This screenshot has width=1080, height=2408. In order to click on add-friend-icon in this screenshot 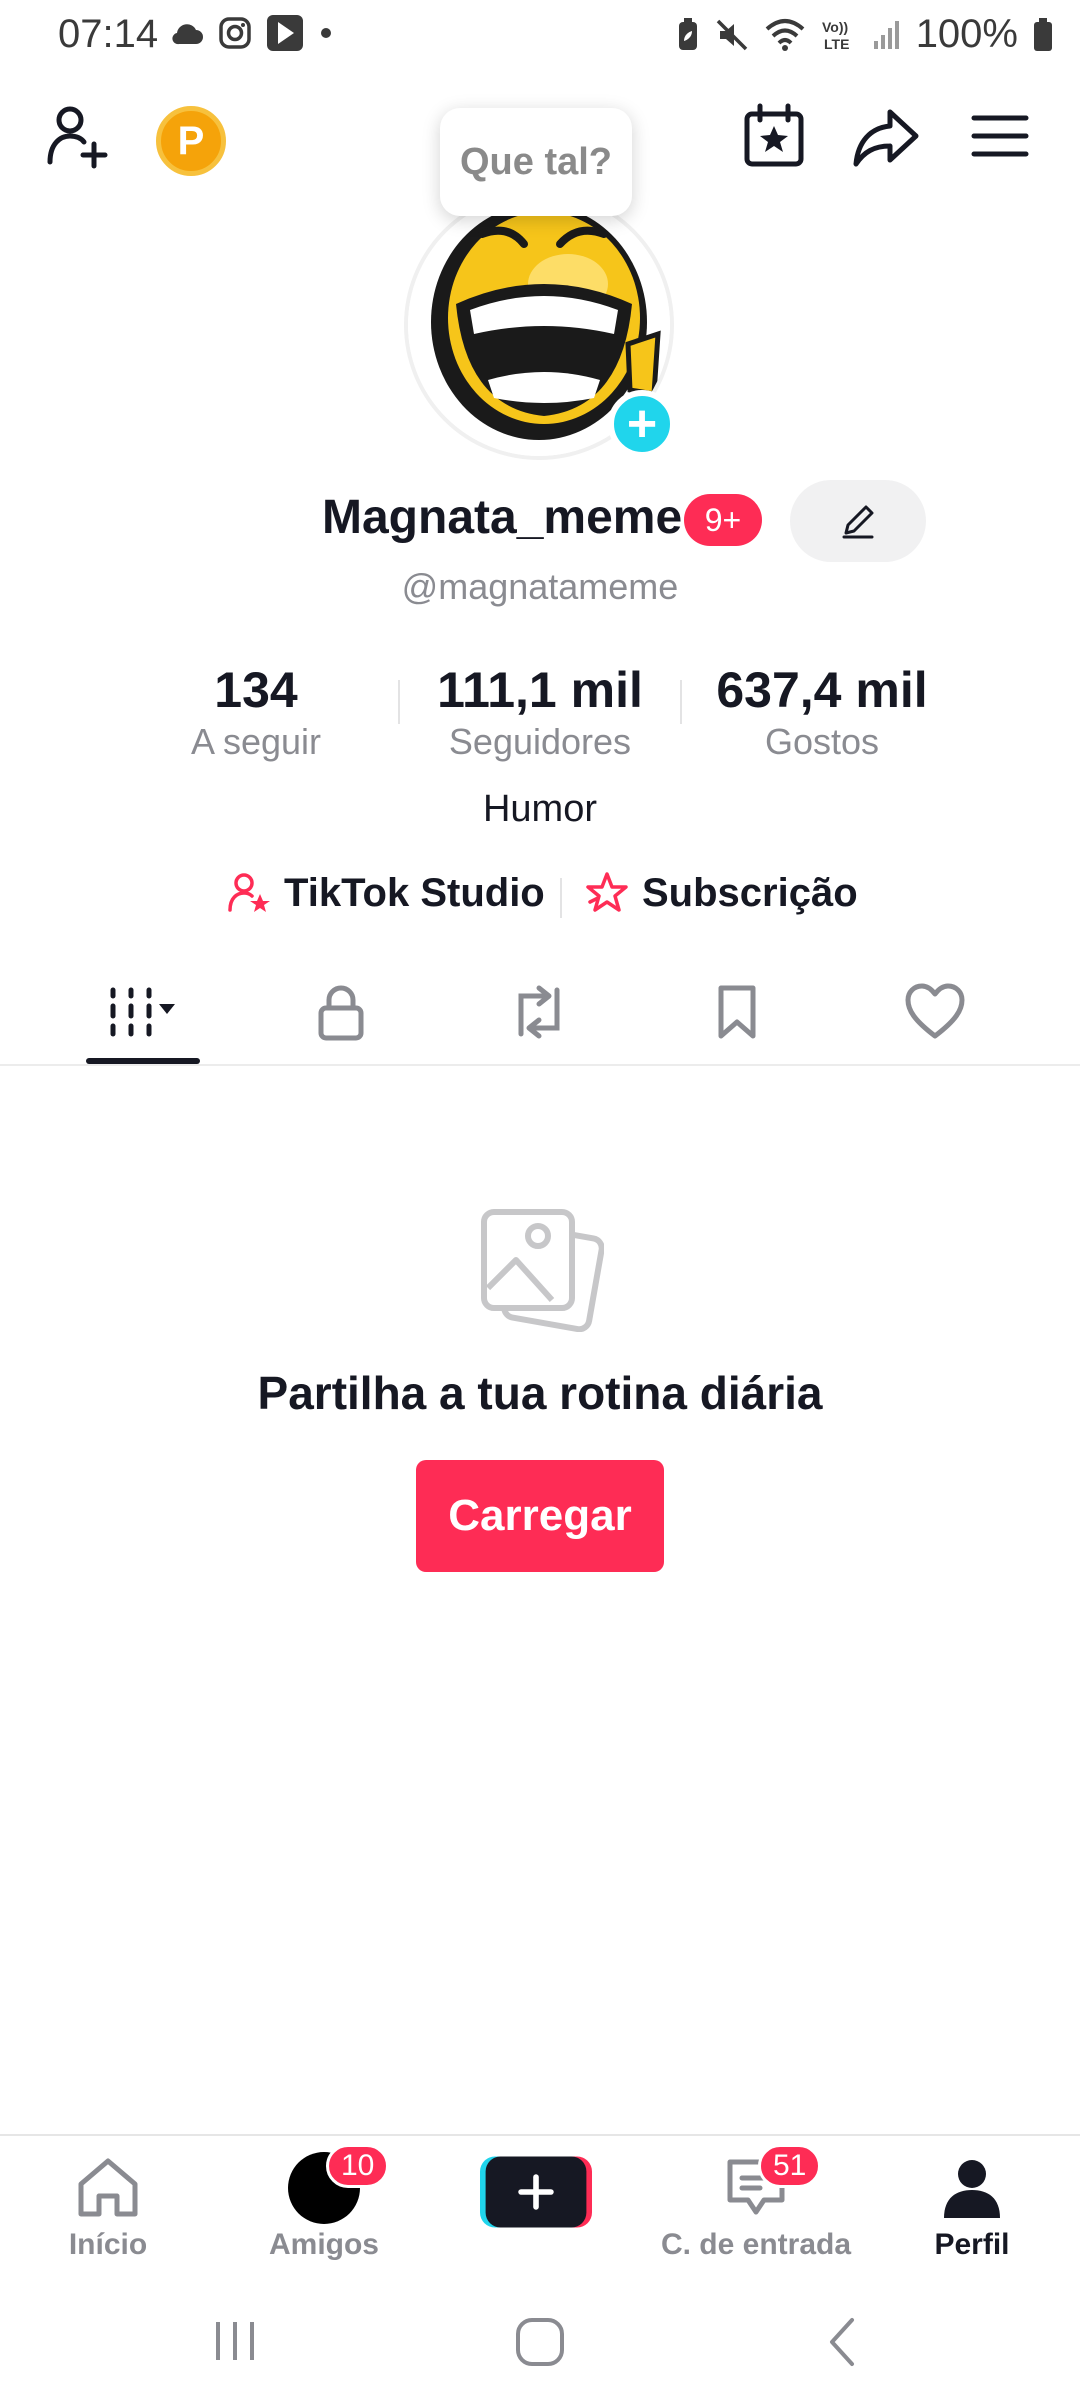, I will do `click(77, 137)`.